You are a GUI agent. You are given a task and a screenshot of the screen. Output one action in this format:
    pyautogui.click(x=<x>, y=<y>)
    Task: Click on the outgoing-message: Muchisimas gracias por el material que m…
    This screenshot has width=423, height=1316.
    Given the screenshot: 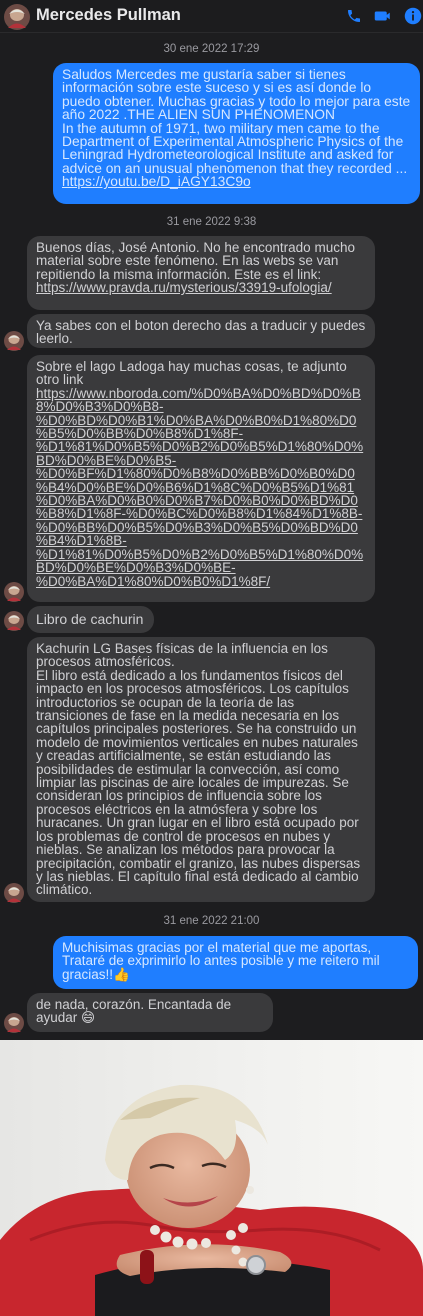 What is the action you would take?
    pyautogui.click(x=235, y=962)
    